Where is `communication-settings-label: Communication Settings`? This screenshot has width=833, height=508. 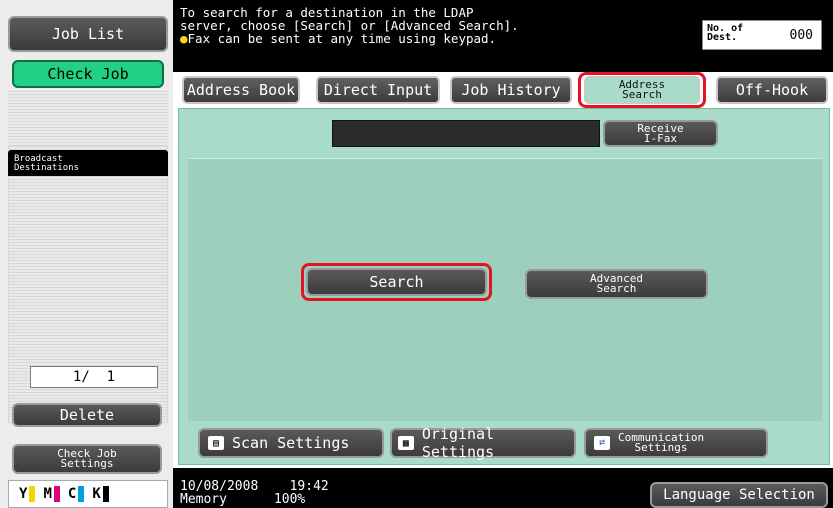 communication-settings-label: Communication Settings is located at coordinates (661, 442).